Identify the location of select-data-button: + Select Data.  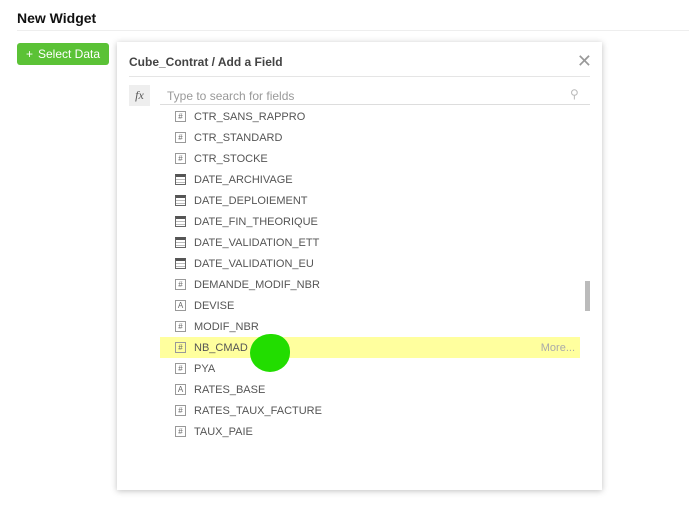
(63, 54).